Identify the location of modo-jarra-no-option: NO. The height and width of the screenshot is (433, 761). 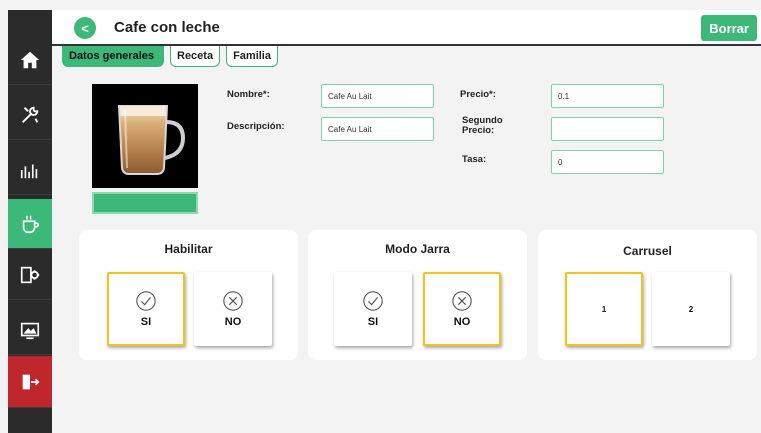
(462, 309).